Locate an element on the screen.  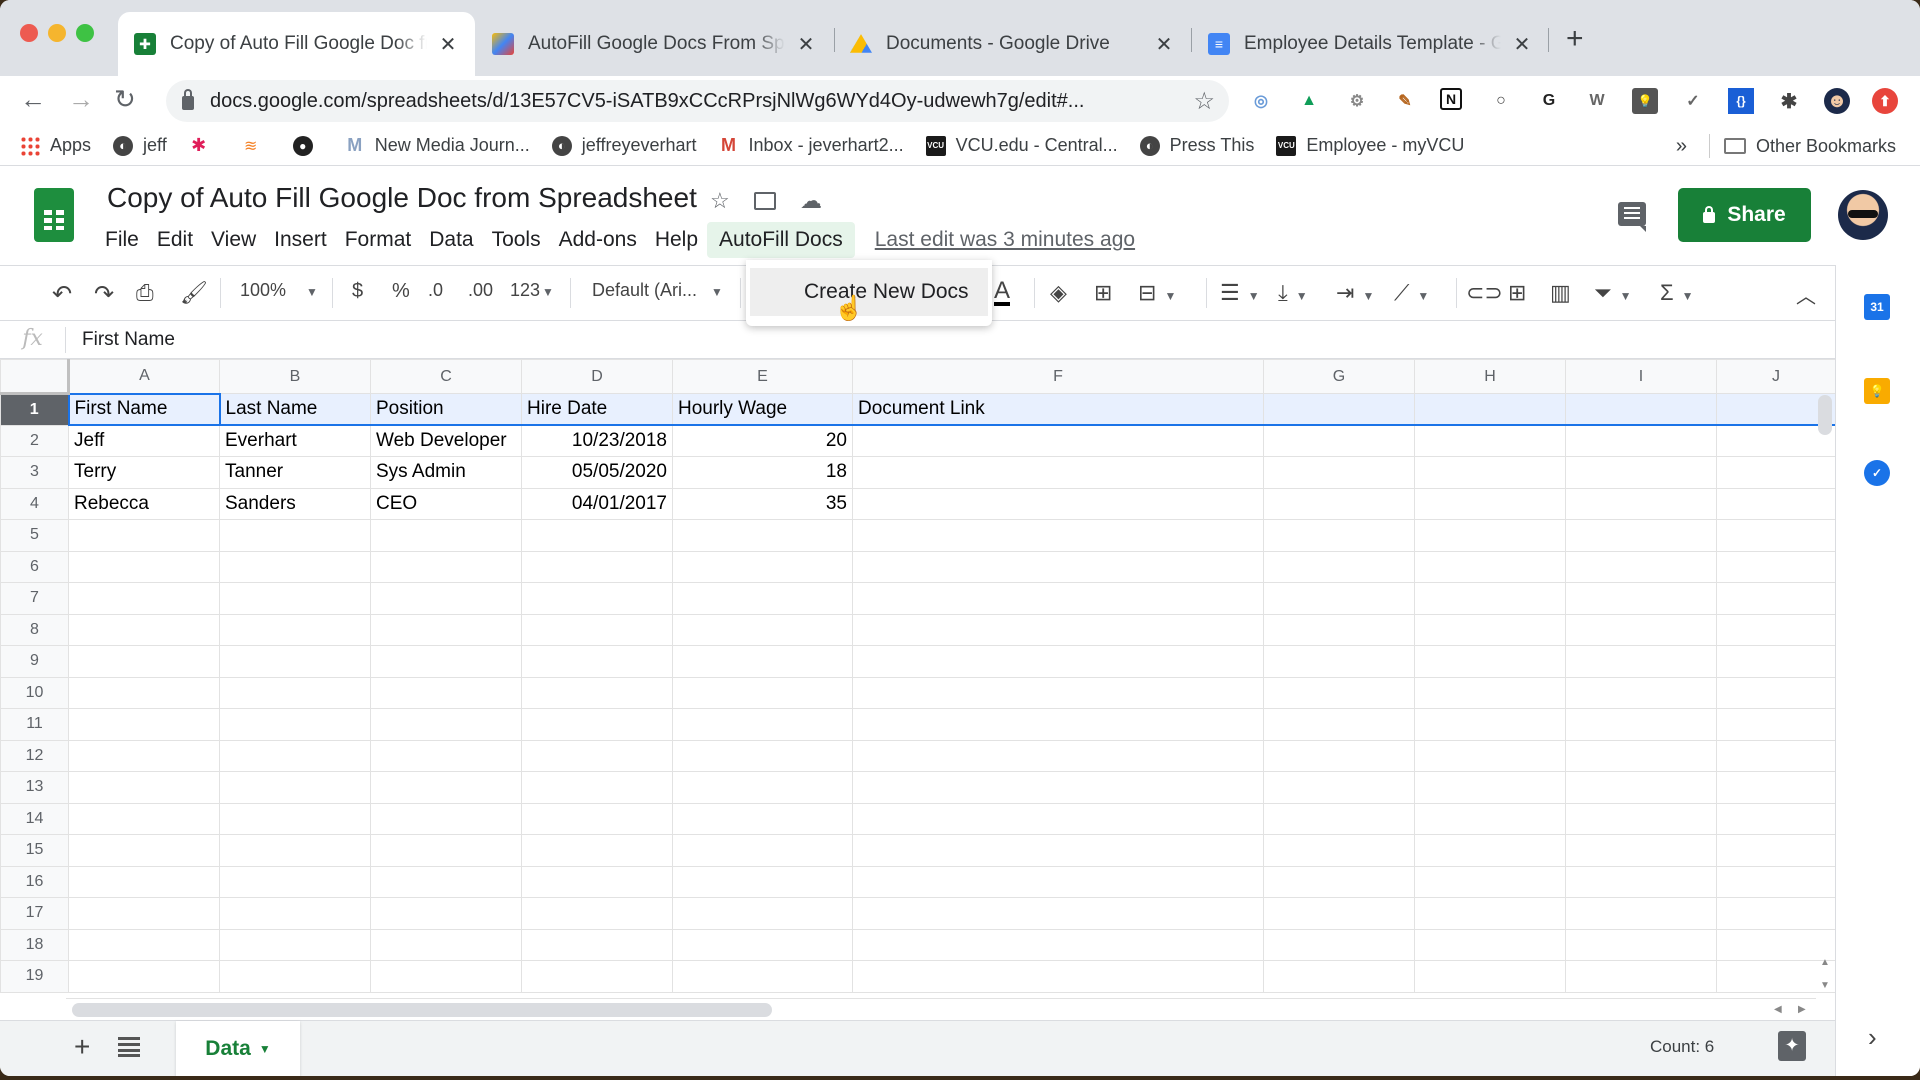
borders-icon: ⊞ is located at coordinates (1103, 293).